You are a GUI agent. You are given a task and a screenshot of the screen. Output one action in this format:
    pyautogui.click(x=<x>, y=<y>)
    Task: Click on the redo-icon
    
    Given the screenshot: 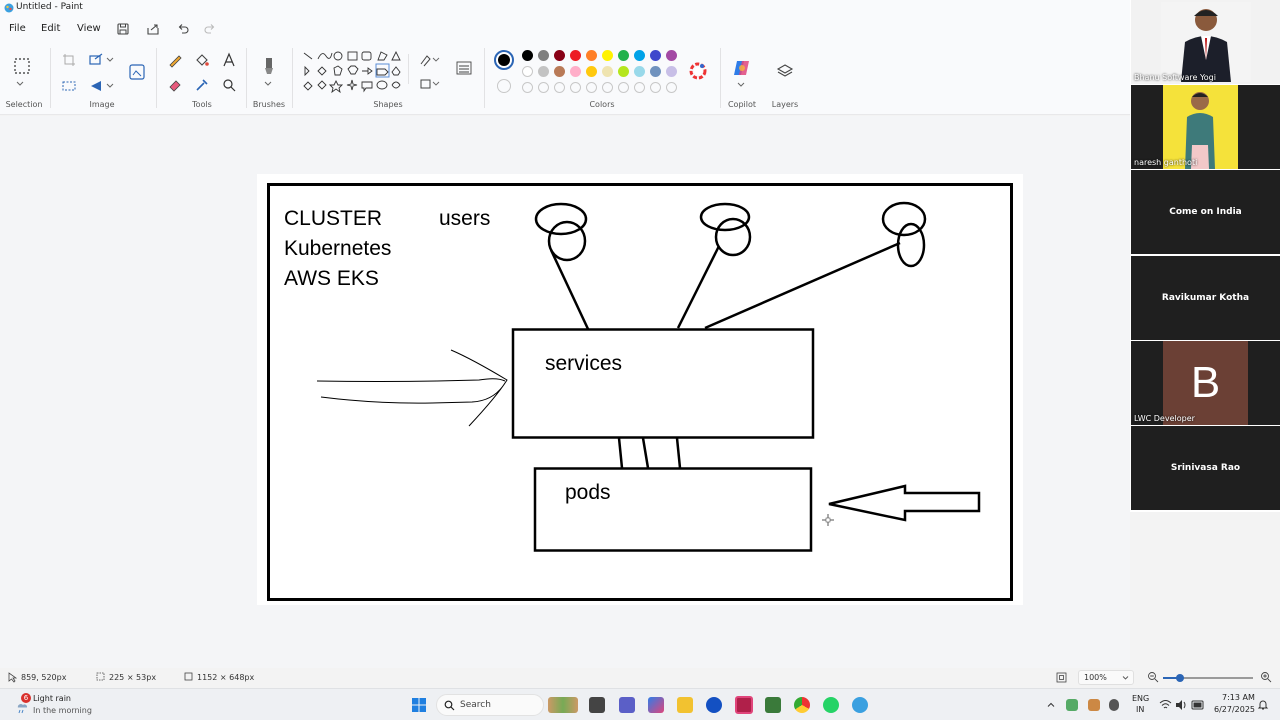 What is the action you would take?
    pyautogui.click(x=210, y=29)
    